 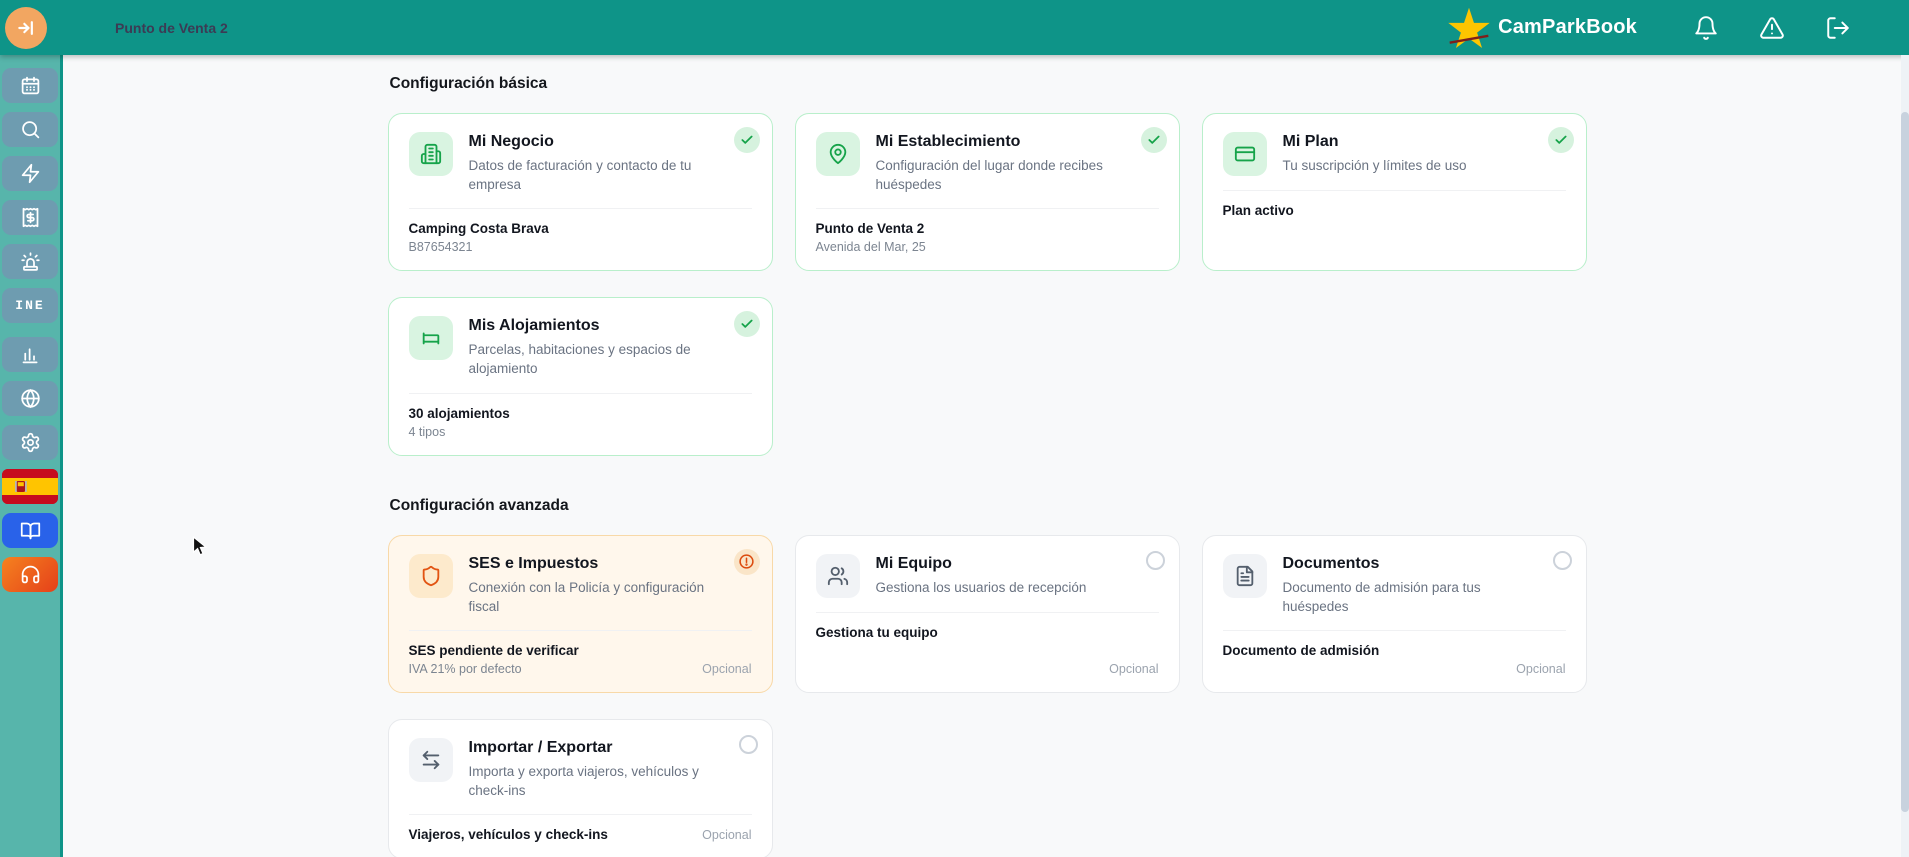 What do you see at coordinates (540, 747) in the screenshot?
I see `card-title: Importar / Exportar` at bounding box center [540, 747].